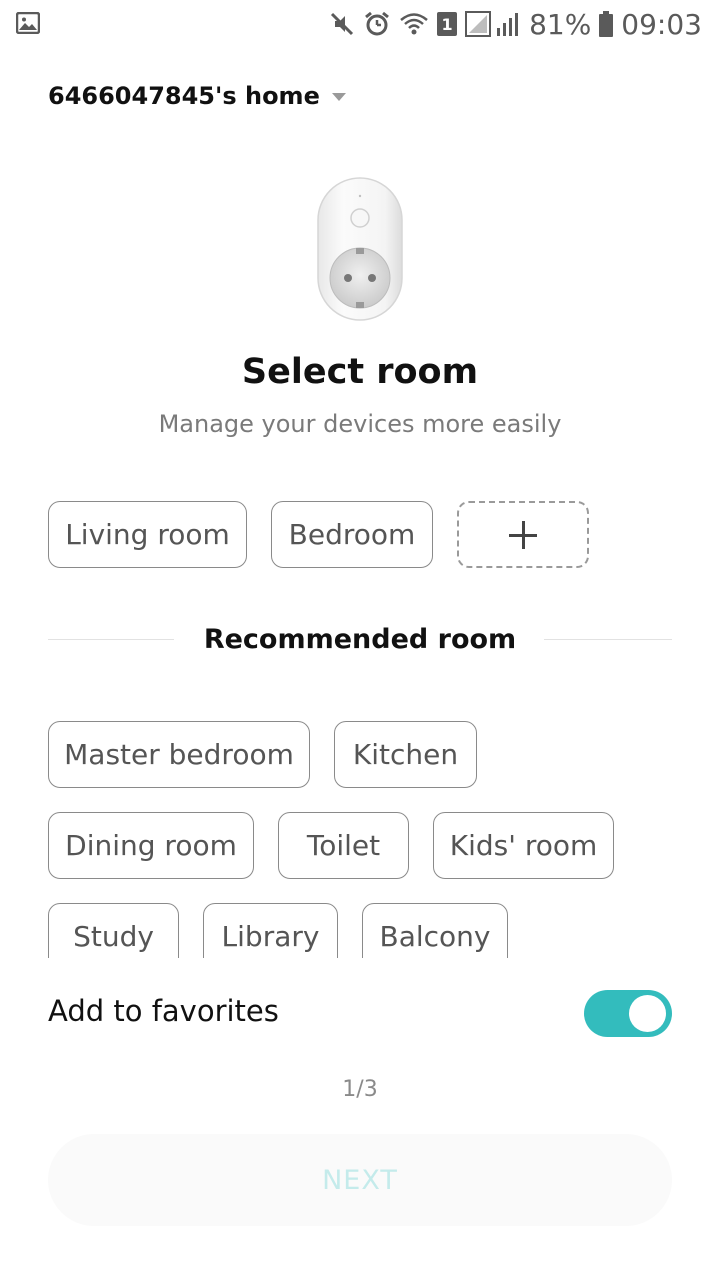 The height and width of the screenshot is (1280, 720). What do you see at coordinates (113, 930) in the screenshot?
I see `room-chip-study: Study` at bounding box center [113, 930].